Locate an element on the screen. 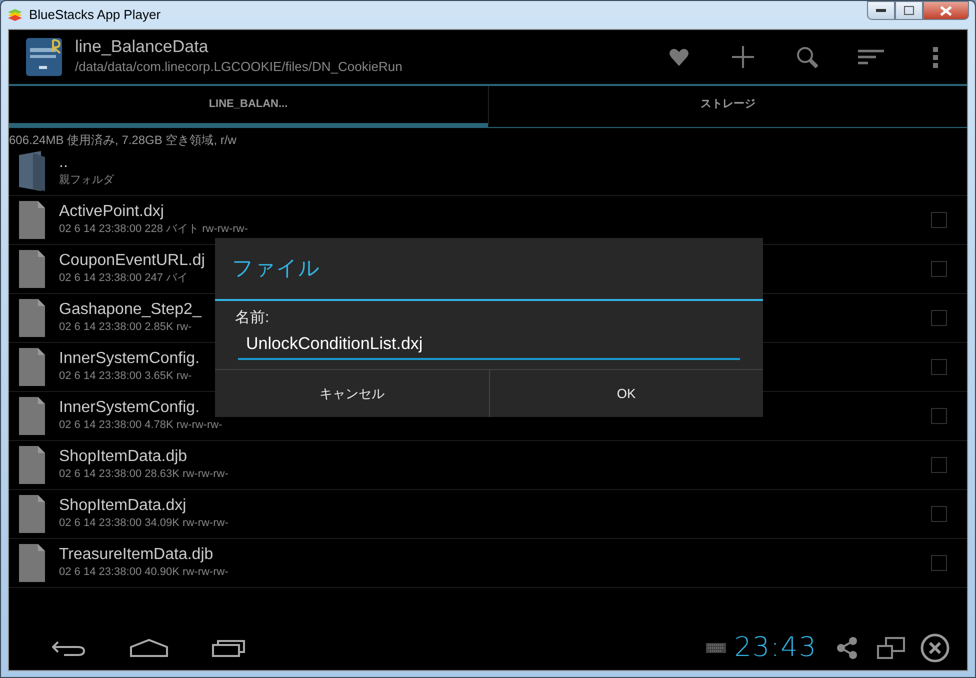  name-input-field: UnlockConditionList.dxj is located at coordinates (489, 345).